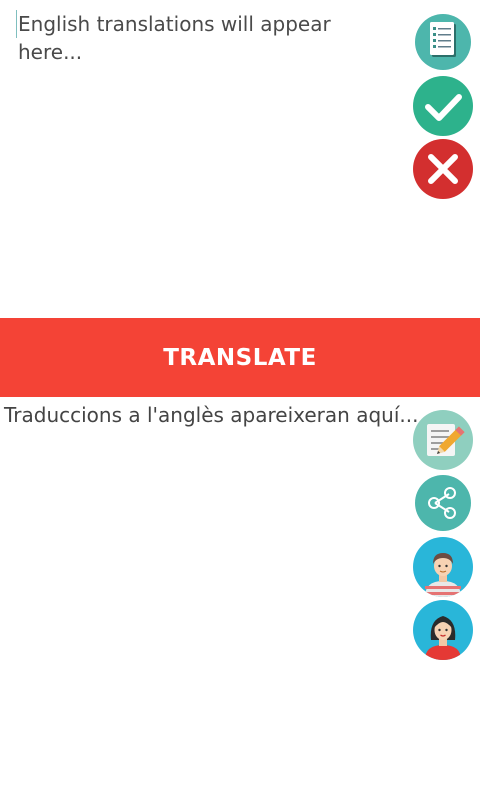 This screenshot has height=800, width=480. I want to click on edit-button, so click(443, 440).